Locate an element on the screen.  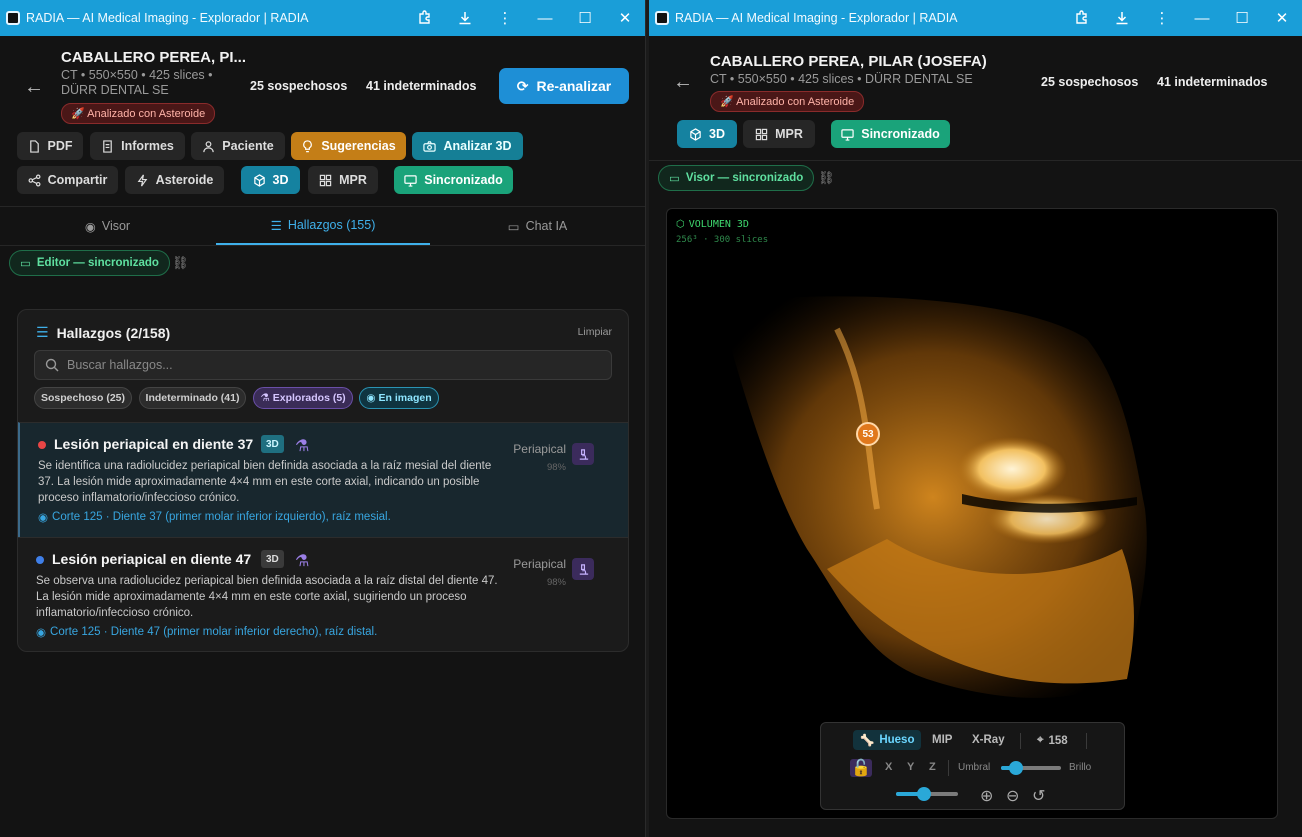
patient-name: CABALLERO PEREA, PILAR (JOSEFA) is located at coordinates (848, 61).